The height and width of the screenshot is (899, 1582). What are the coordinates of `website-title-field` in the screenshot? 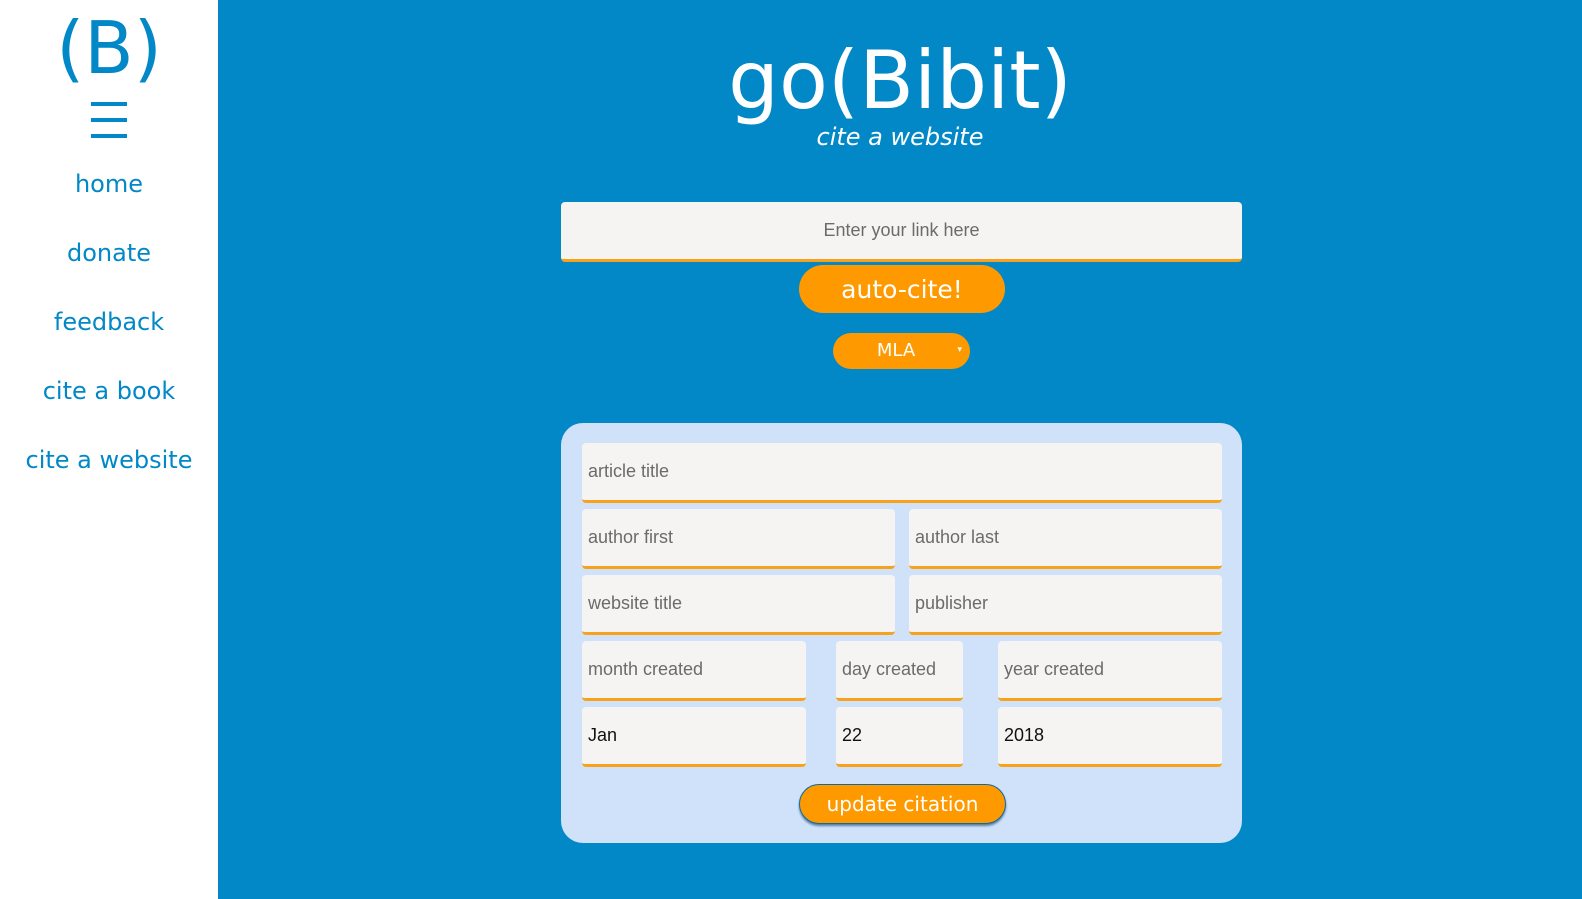 It's located at (738, 605).